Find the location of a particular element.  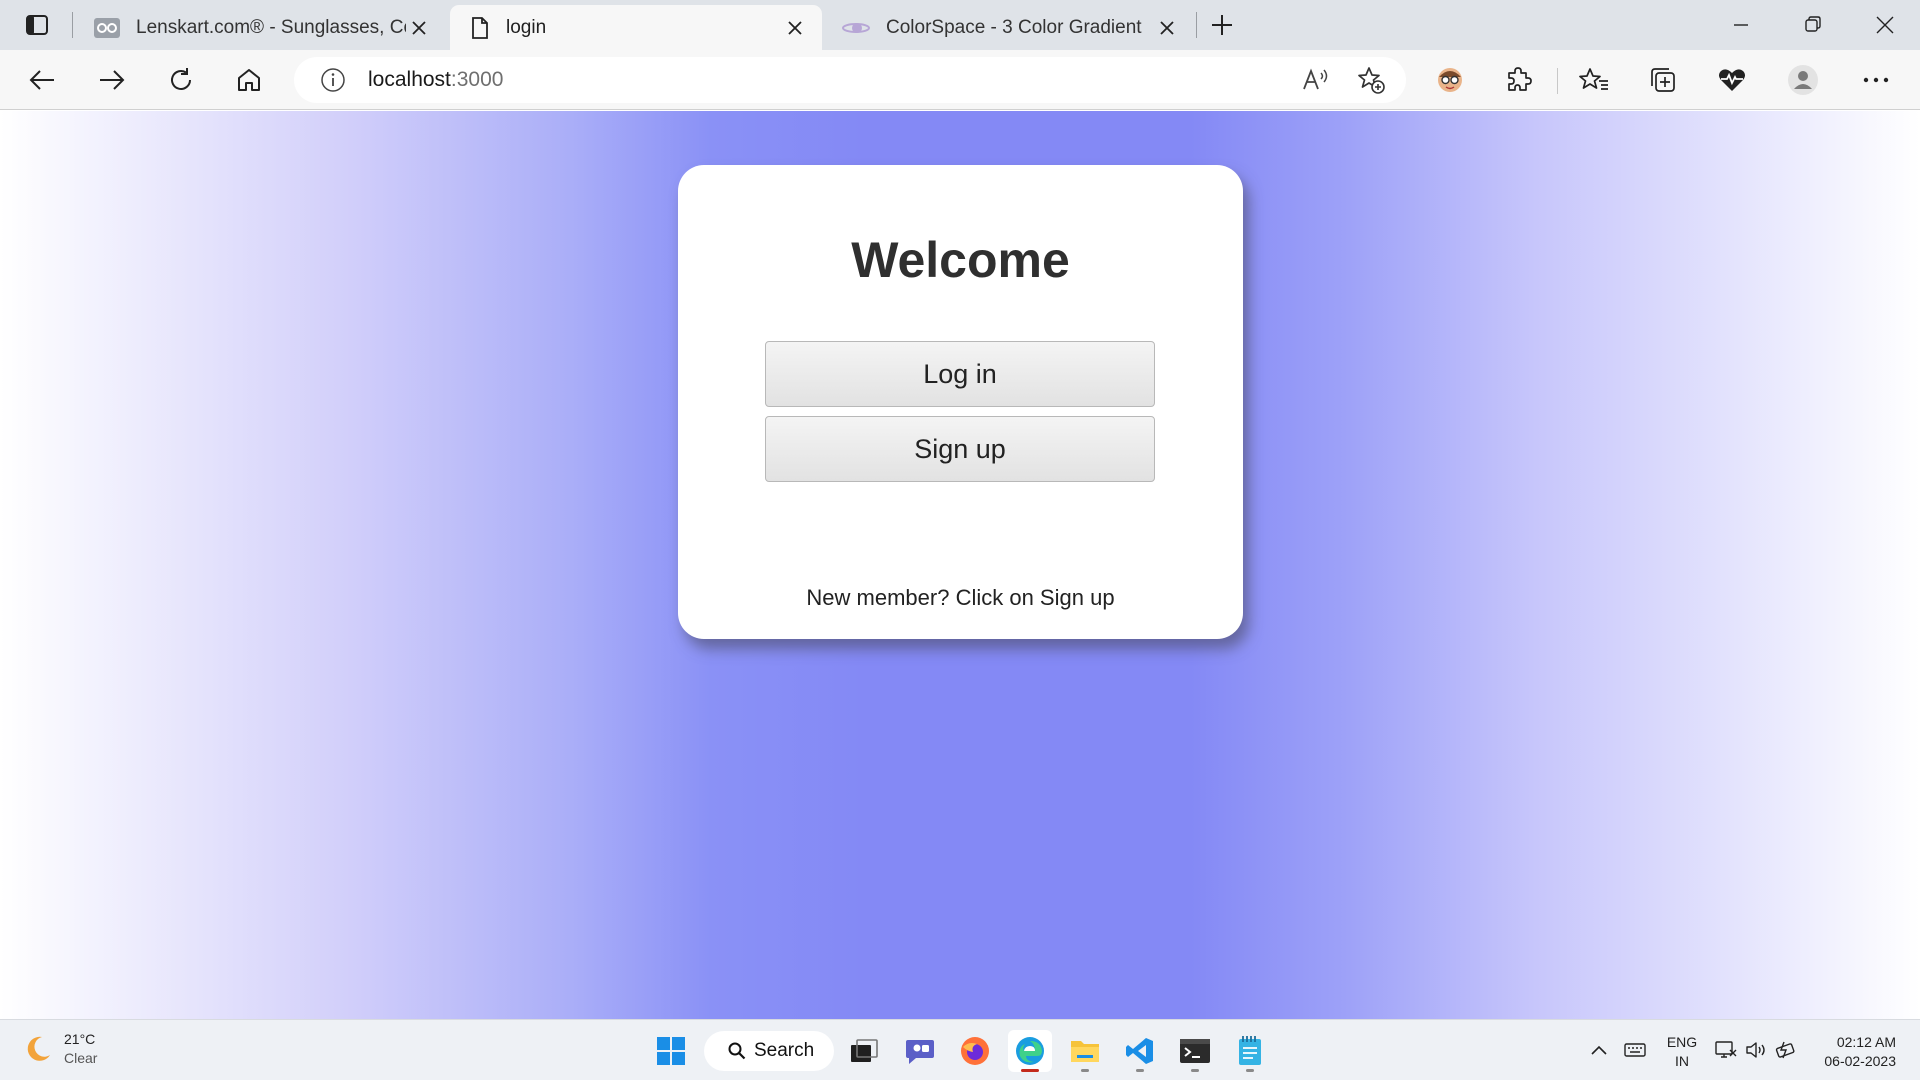

lenskart-favicon-icon is located at coordinates (107, 27).